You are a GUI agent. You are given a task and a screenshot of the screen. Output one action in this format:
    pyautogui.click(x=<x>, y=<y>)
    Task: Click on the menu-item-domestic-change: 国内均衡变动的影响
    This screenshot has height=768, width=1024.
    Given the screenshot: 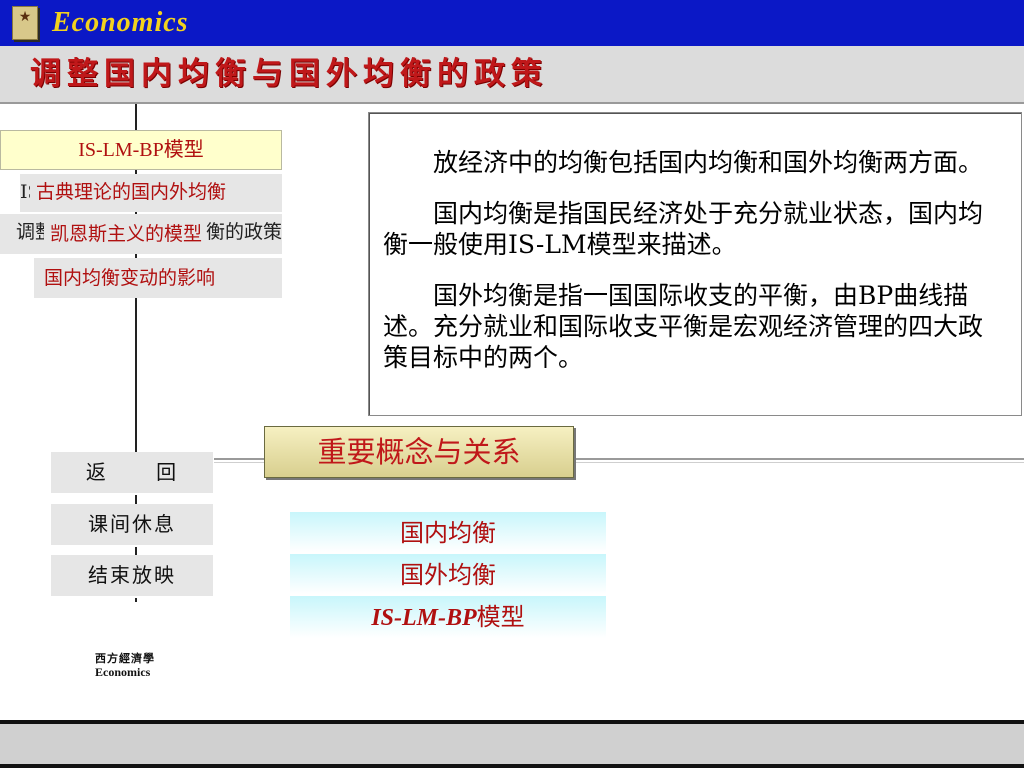 What is the action you would take?
    pyautogui.click(x=158, y=278)
    